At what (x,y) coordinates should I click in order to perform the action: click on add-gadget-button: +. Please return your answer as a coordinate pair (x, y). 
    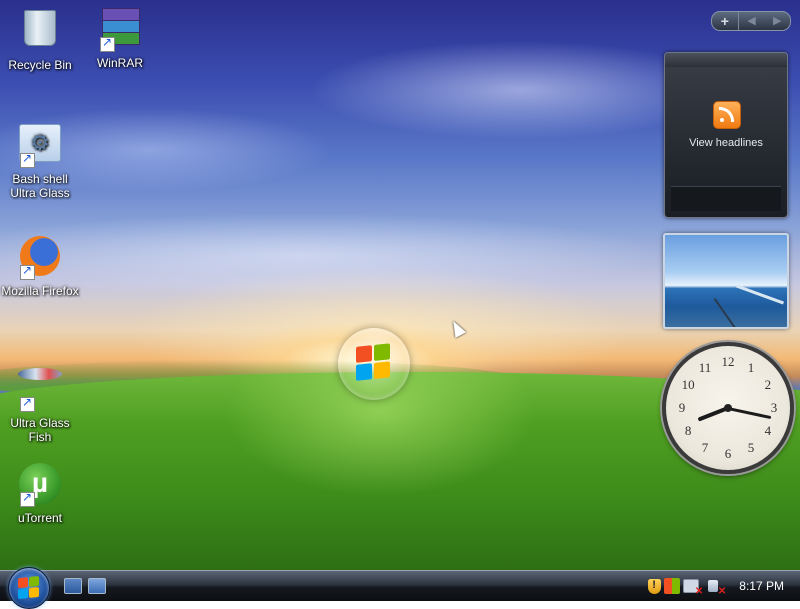
    Looking at the image, I should click on (725, 21).